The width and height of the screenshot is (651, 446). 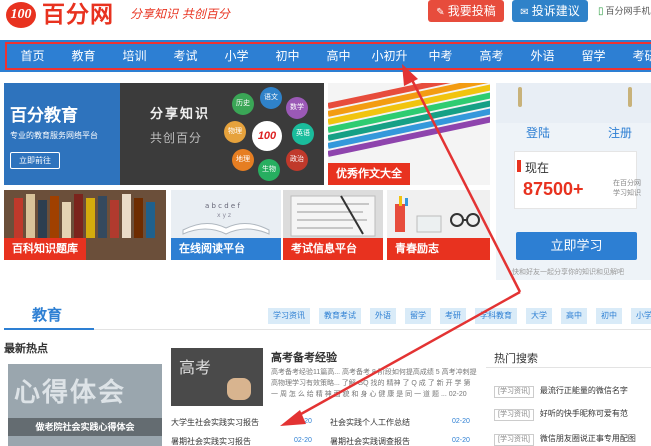 I want to click on nav-item-education: 教育, so click(x=83, y=56).